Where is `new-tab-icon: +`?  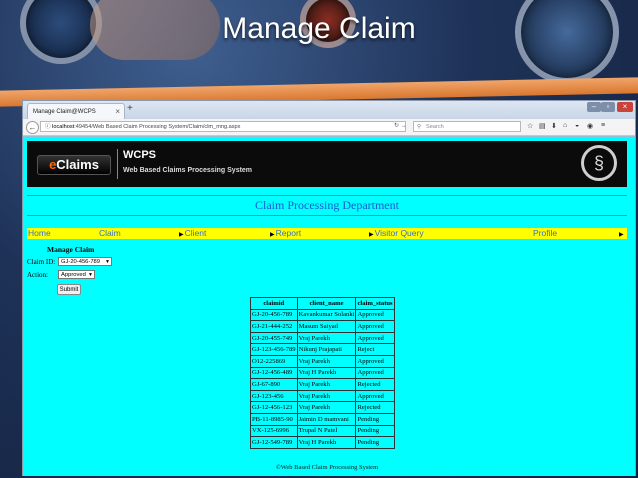
new-tab-icon: + is located at coordinates (130, 108).